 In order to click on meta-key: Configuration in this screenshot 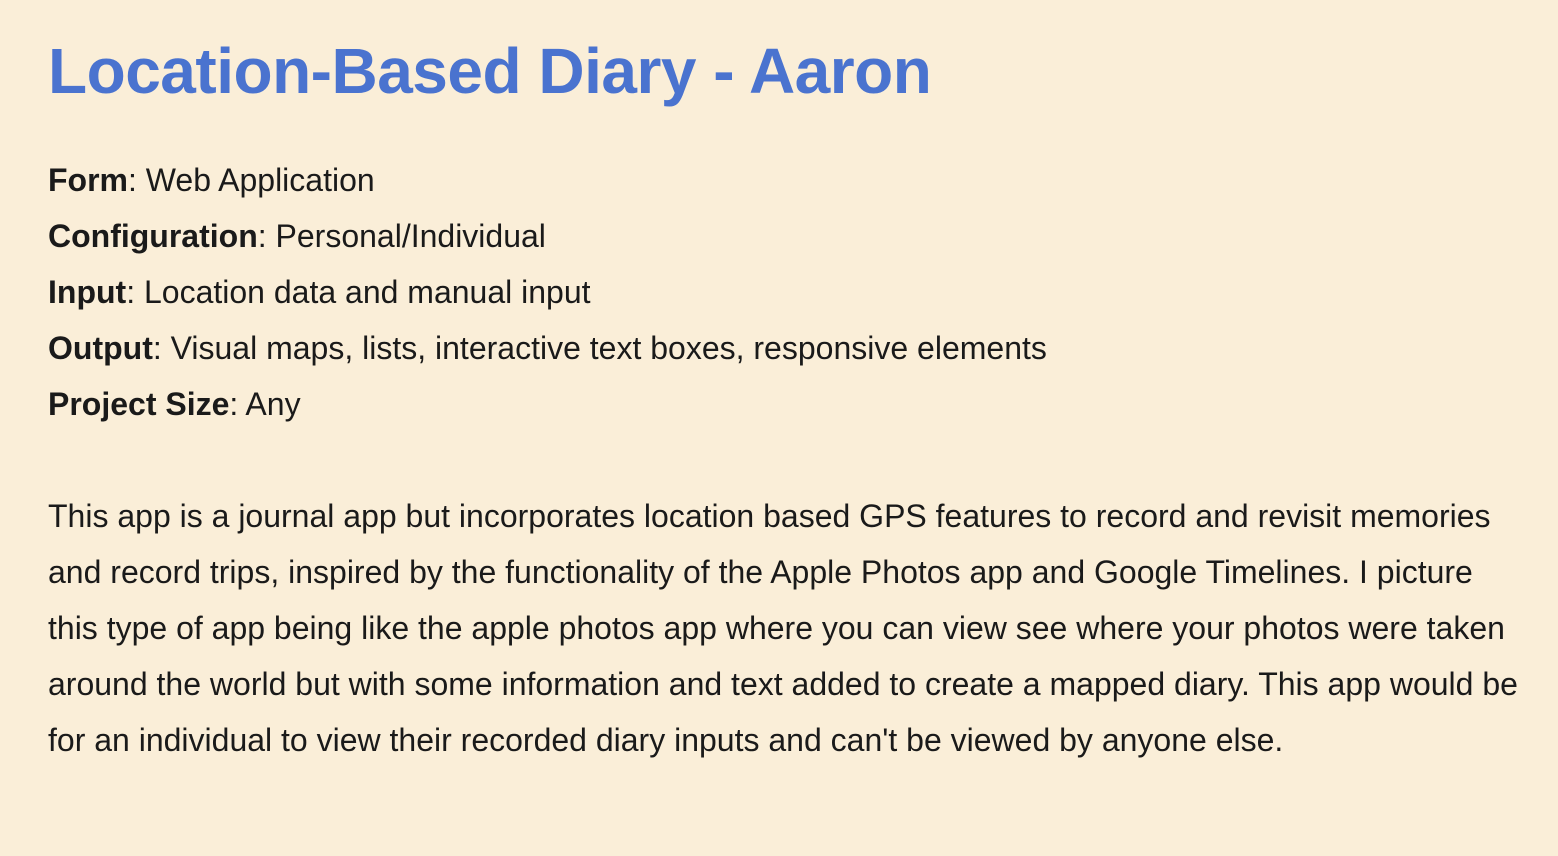, I will do `click(153, 236)`.